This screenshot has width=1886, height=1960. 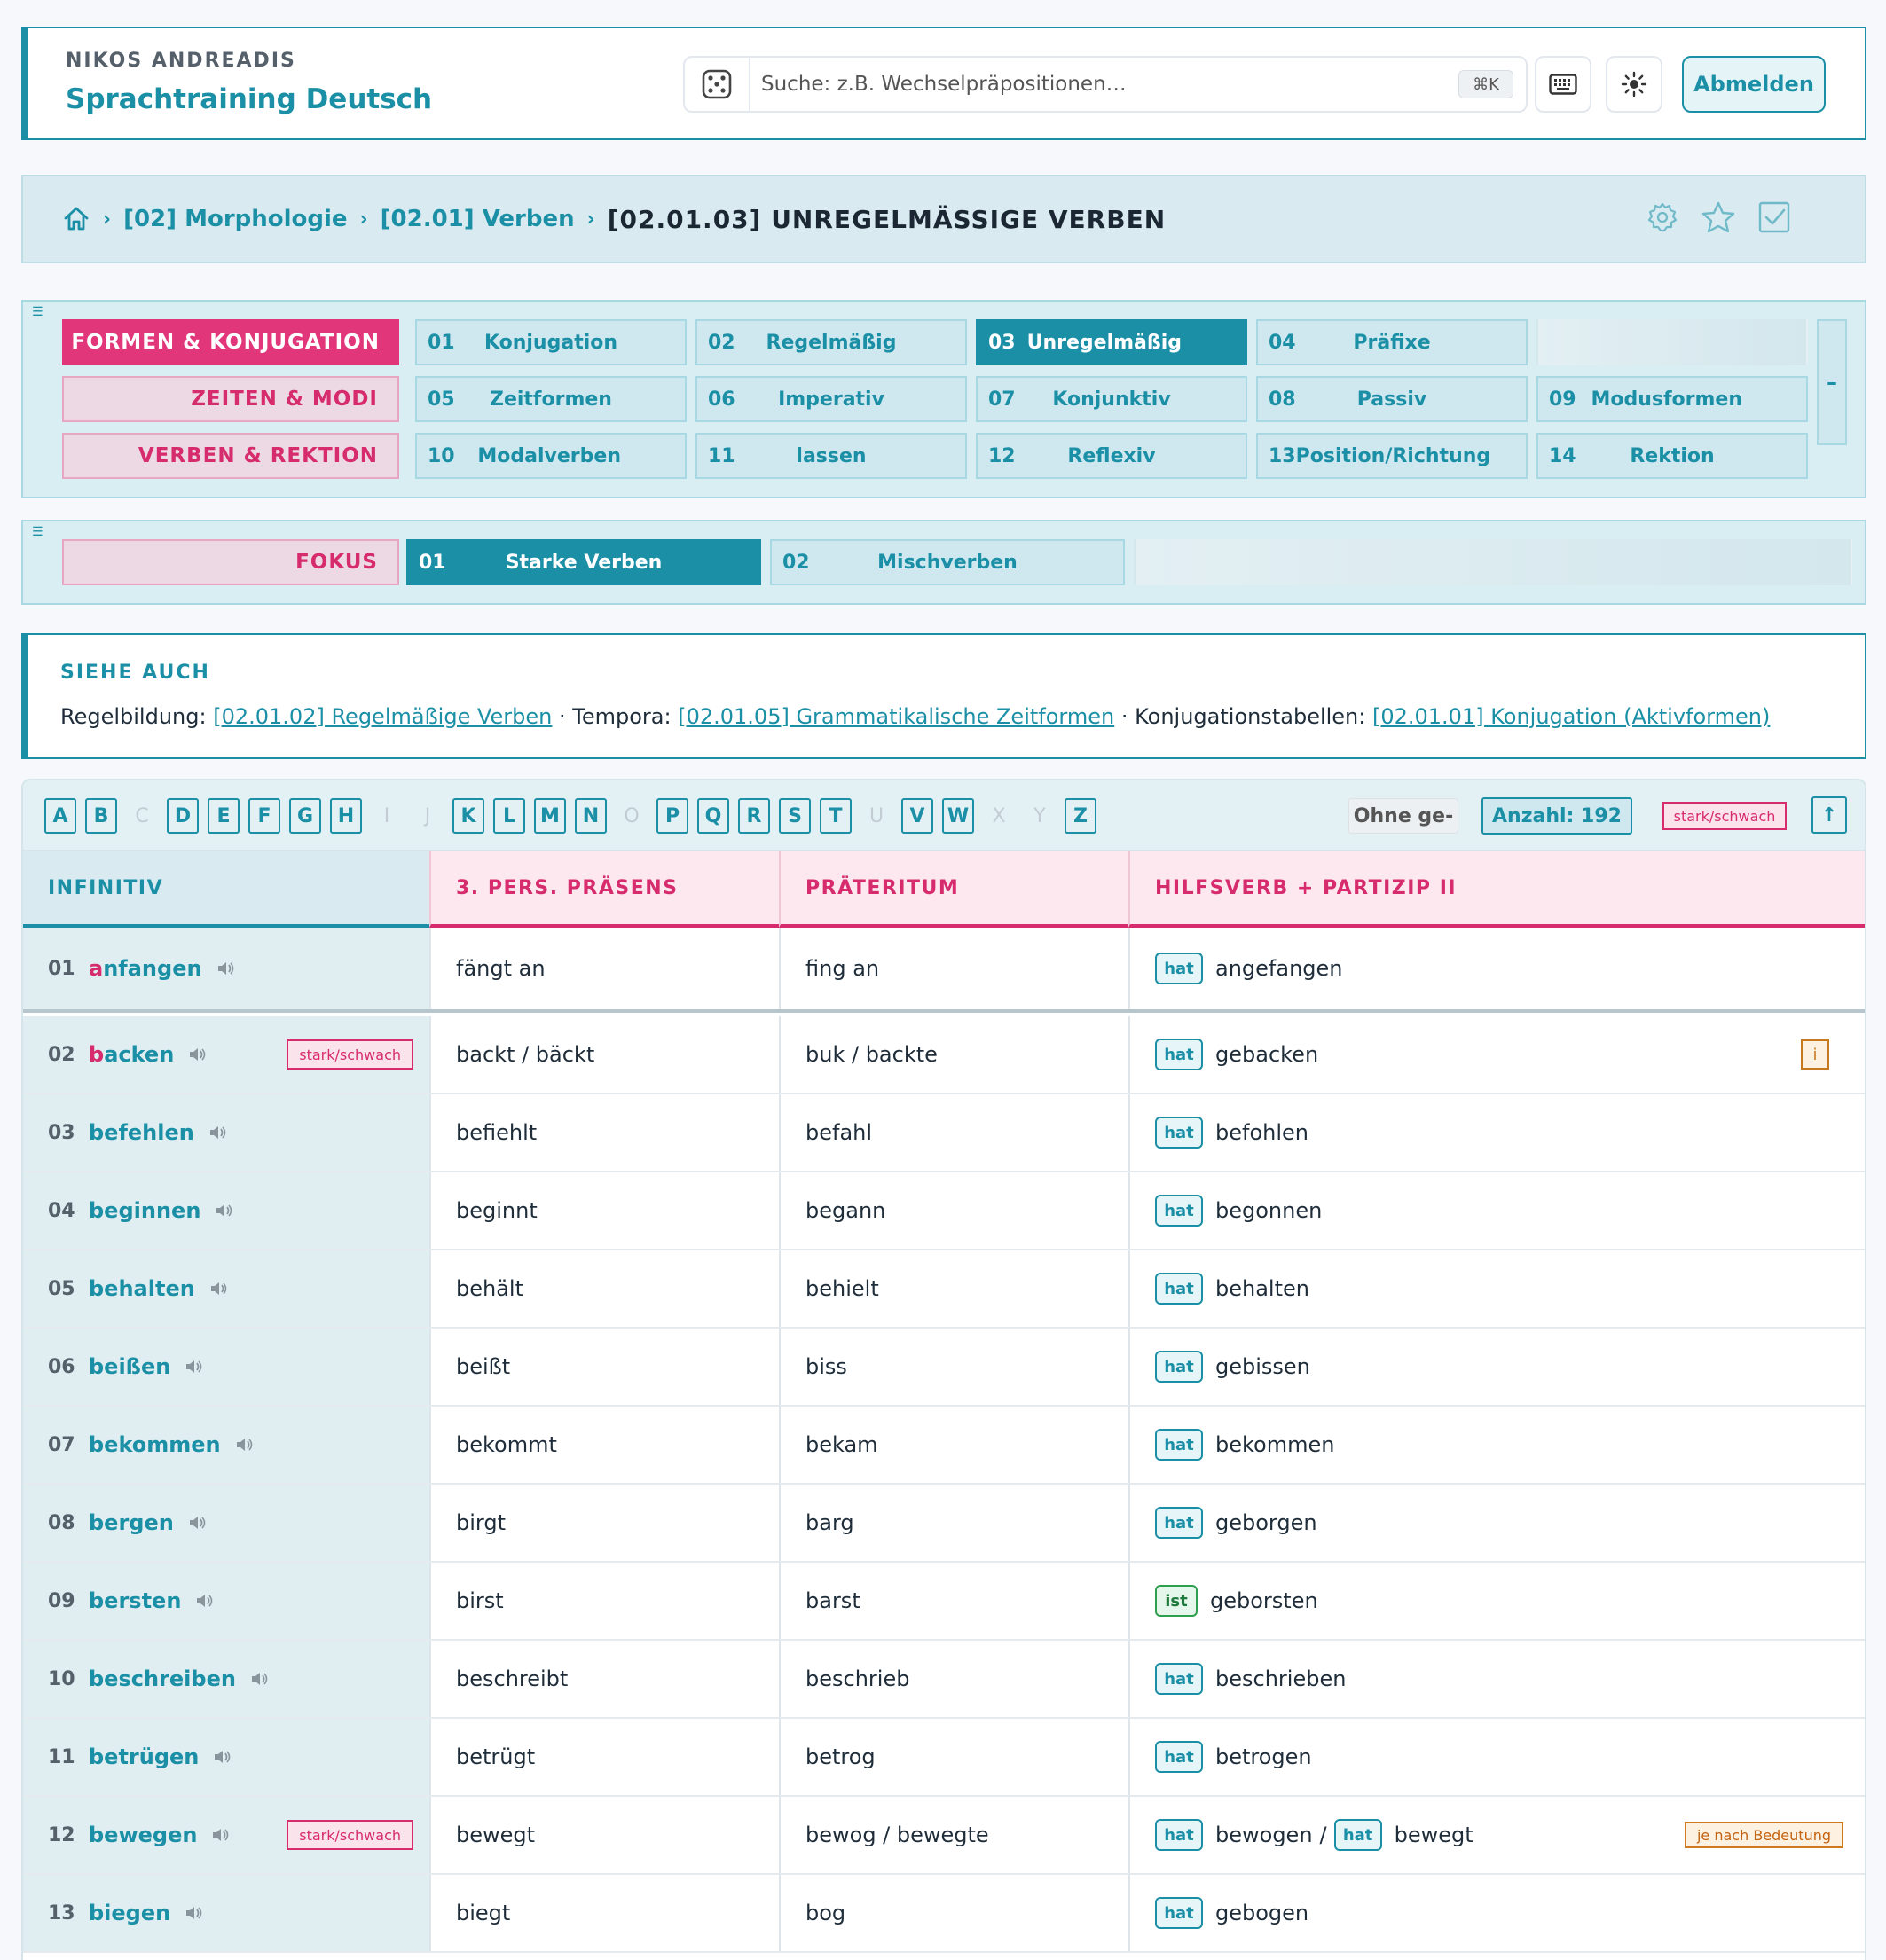 What do you see at coordinates (831, 456) in the screenshot?
I see `tile-lassen: 11 lassen` at bounding box center [831, 456].